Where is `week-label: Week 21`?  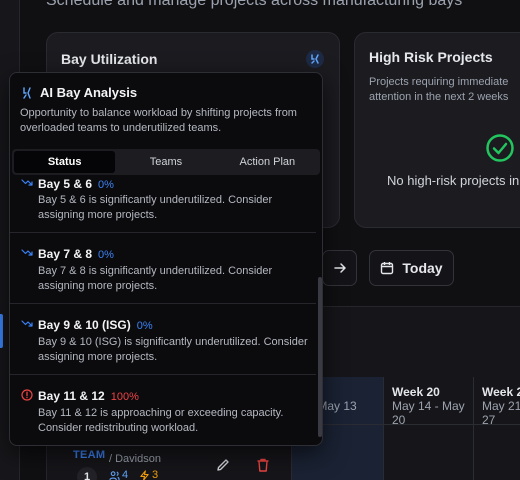
week-label: Week 21 is located at coordinates (501, 392).